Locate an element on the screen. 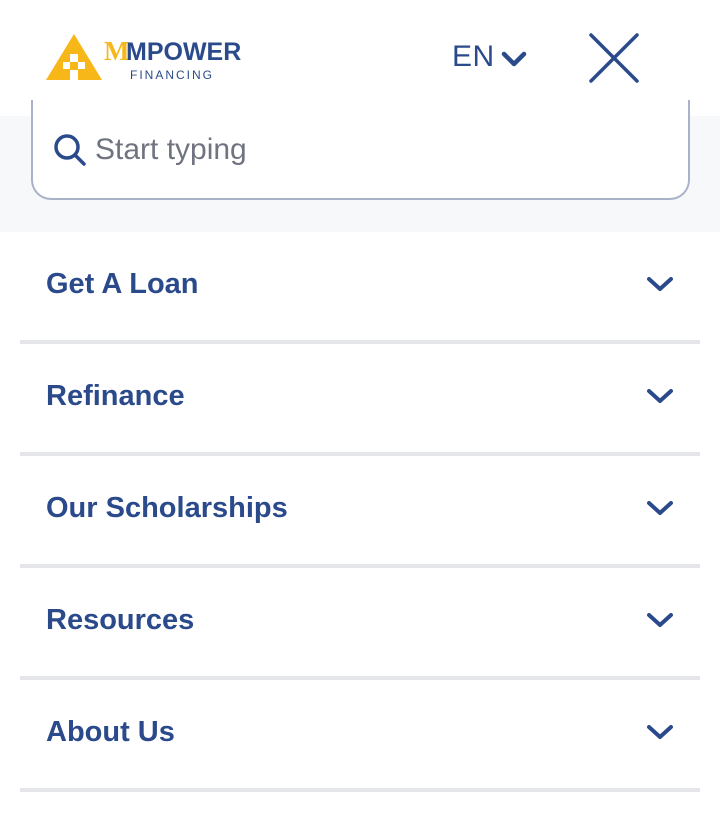 The height and width of the screenshot is (832, 720). menu-item-get-a-loan: Get A Loan is located at coordinates (360, 288).